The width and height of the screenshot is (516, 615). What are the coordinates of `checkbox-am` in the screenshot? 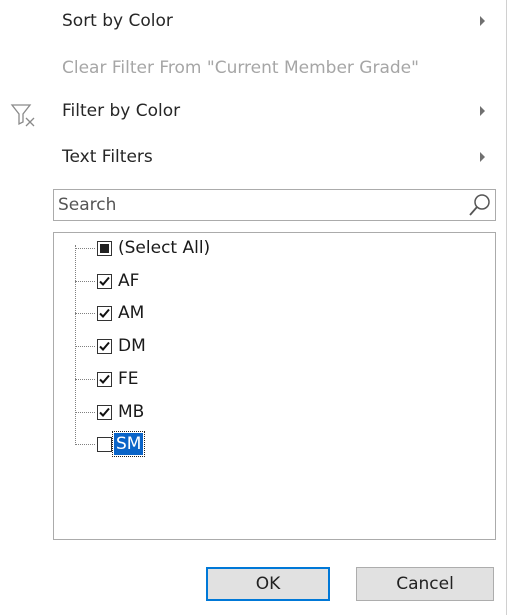 It's located at (104, 313).